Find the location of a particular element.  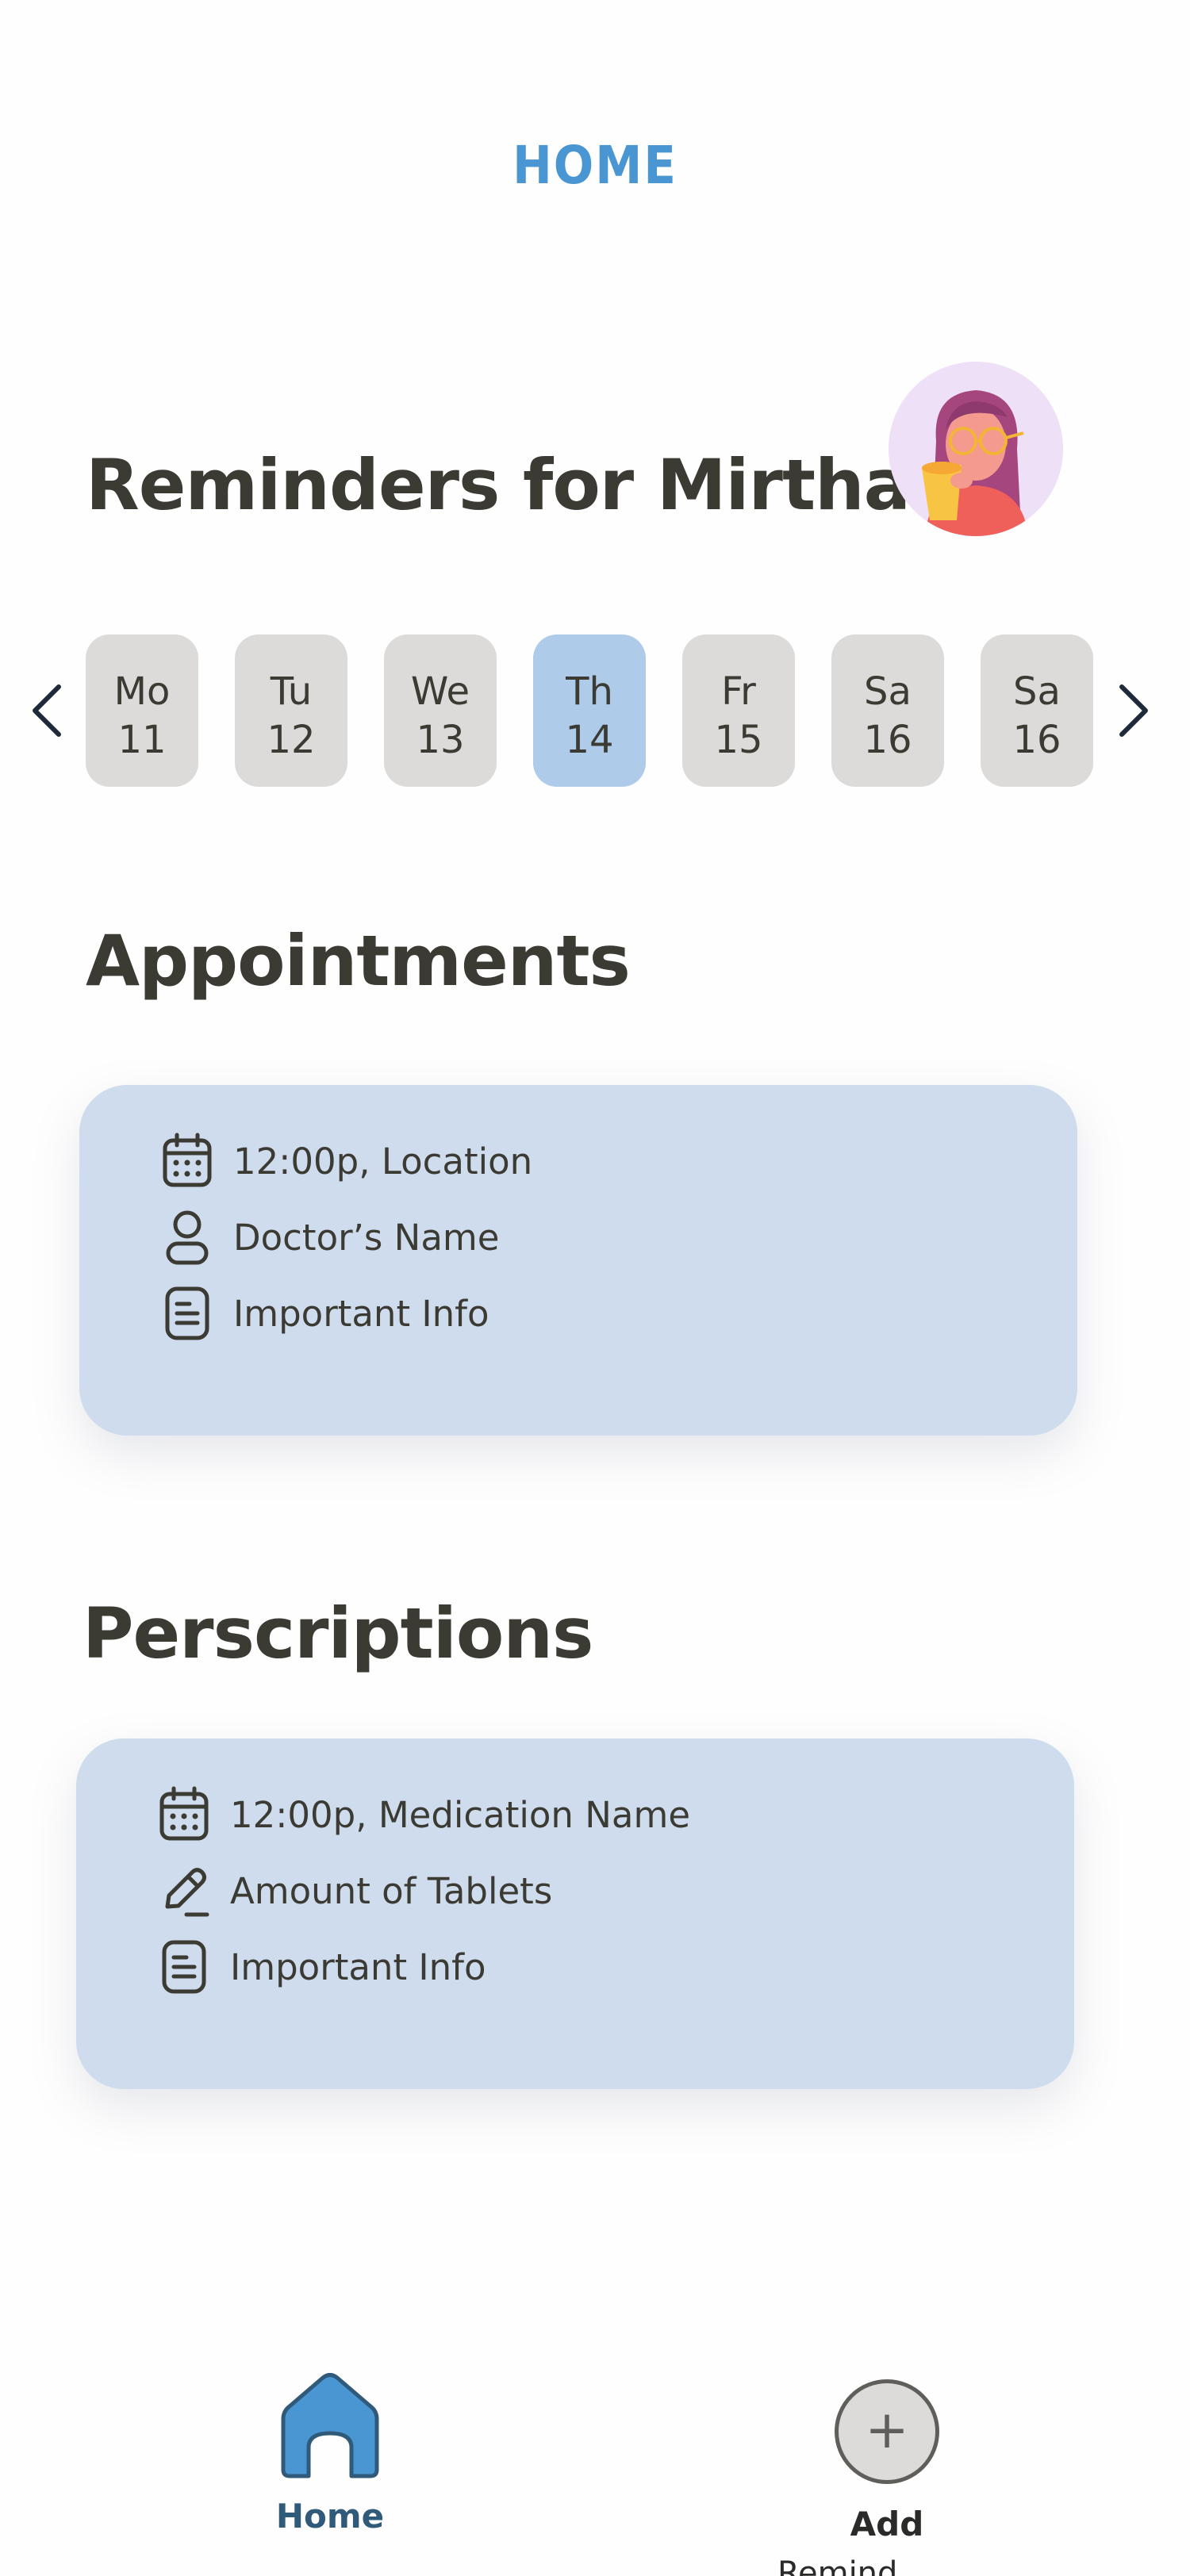

prescription-time-medication-row: 12:00p, Medication Name is located at coordinates (422, 1814).